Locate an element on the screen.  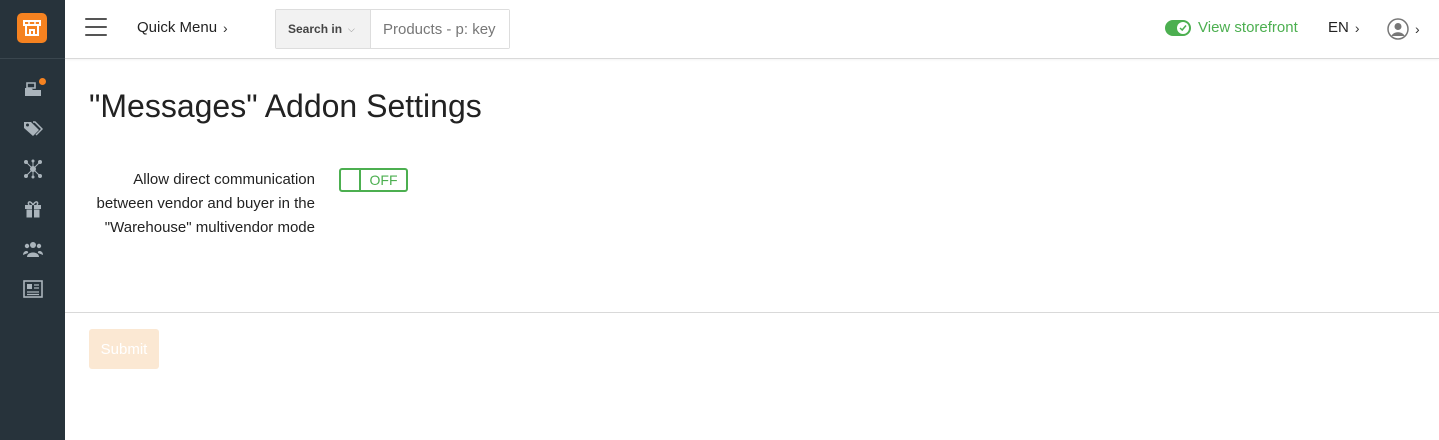
sidebar-item-marketing is located at coordinates (33, 169).